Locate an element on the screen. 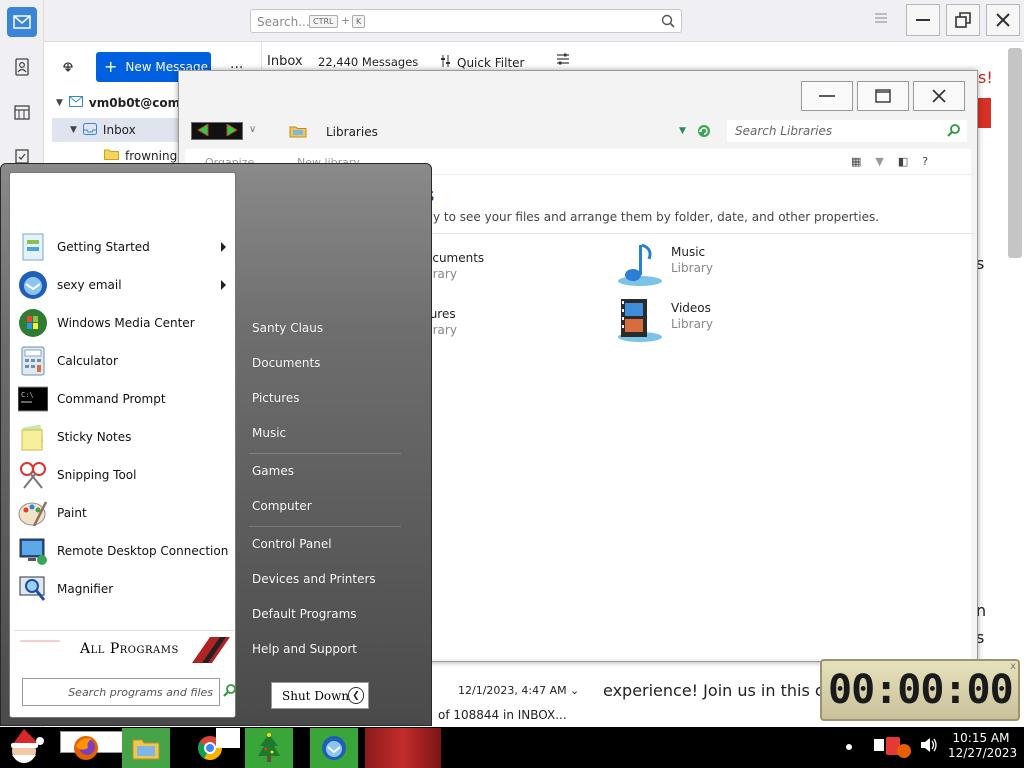  taskbar-blank-item is located at coordinates (228, 738).